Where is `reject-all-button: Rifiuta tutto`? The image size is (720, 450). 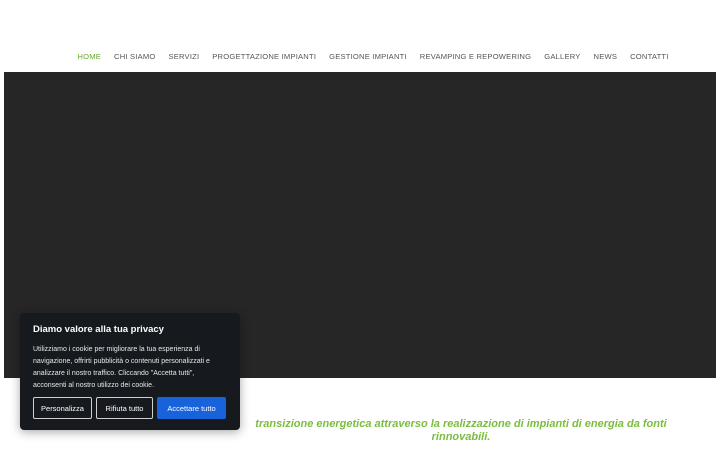 reject-all-button: Rifiuta tutto is located at coordinates (124, 408).